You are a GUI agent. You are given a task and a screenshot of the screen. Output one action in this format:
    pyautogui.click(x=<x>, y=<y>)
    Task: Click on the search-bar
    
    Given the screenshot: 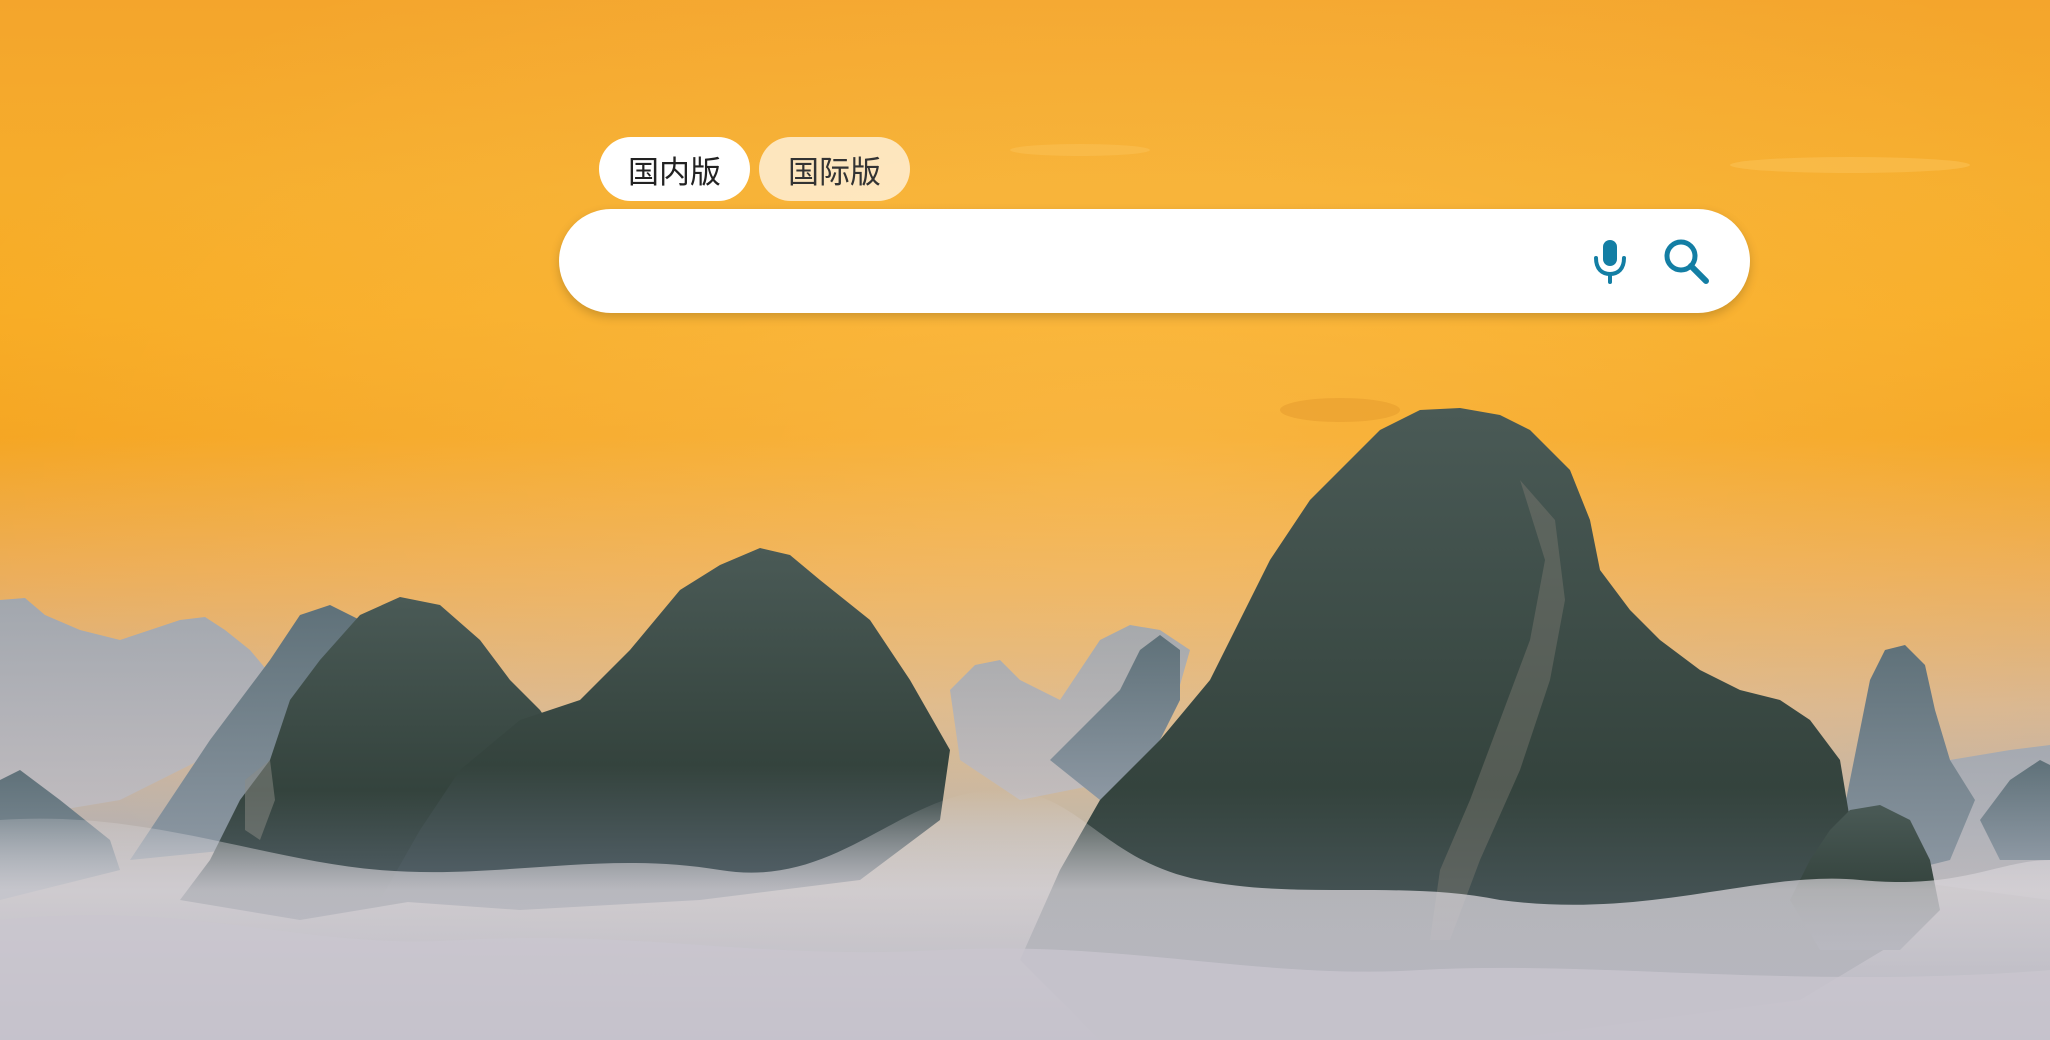 What is the action you would take?
    pyautogui.click(x=1154, y=261)
    